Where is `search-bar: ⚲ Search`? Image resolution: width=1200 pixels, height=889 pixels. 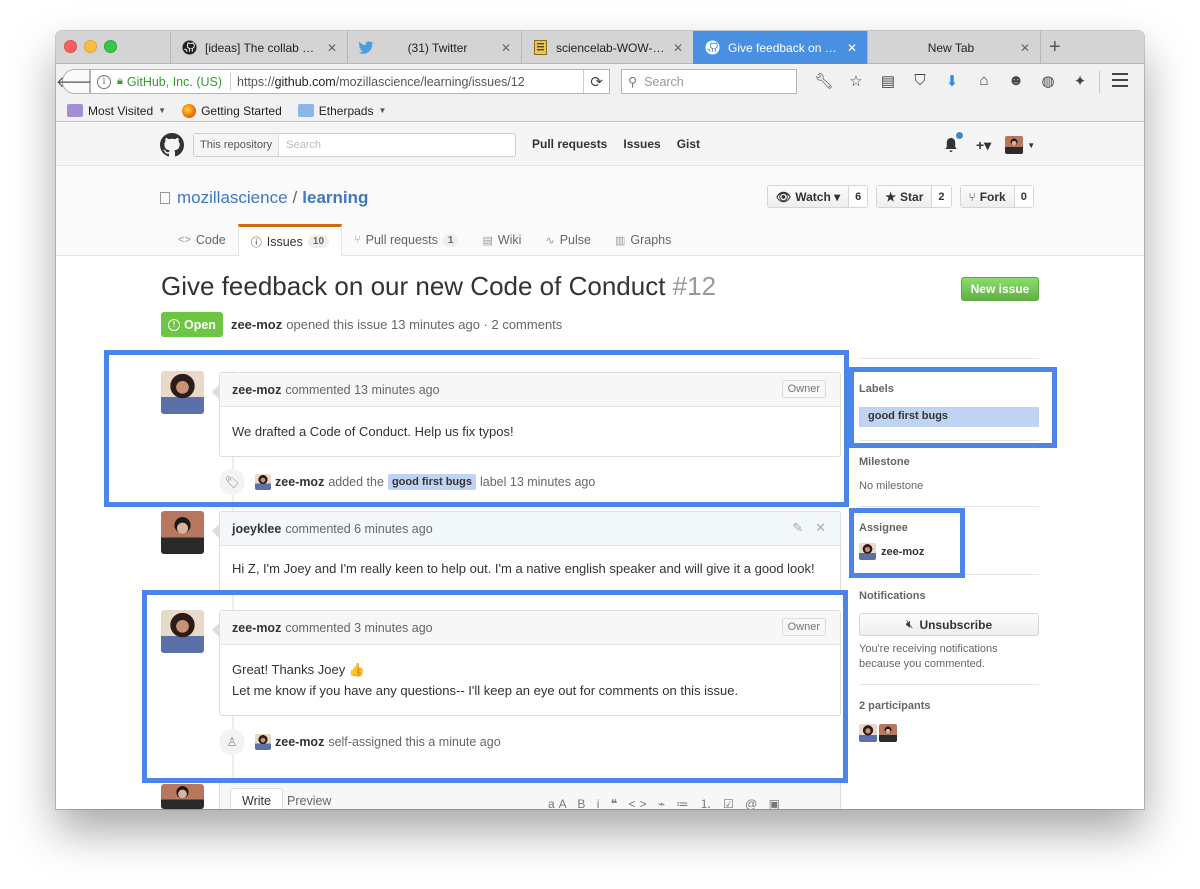 search-bar: ⚲ Search is located at coordinates (709, 81).